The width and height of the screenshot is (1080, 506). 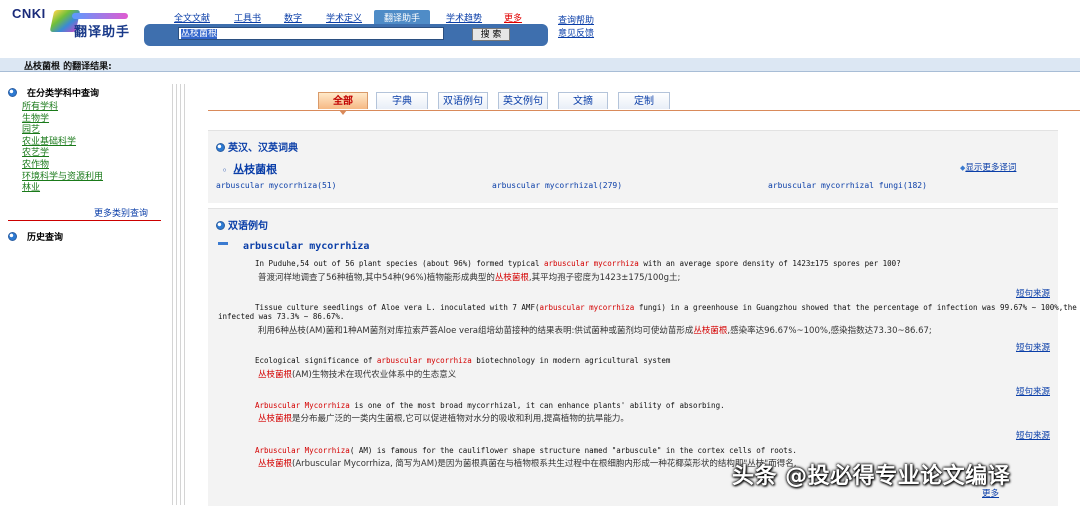 I want to click on history-heading: 历史查询, so click(x=35, y=236).